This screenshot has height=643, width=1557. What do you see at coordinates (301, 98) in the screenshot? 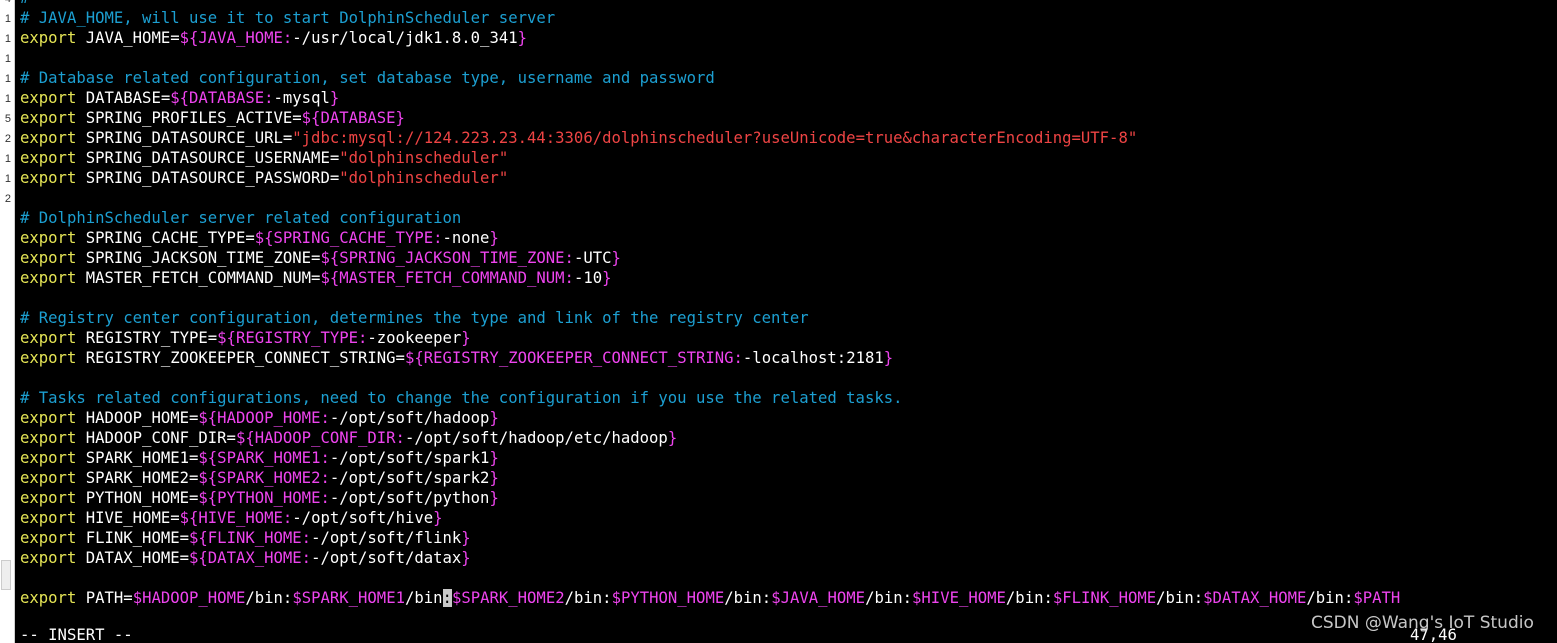
I see `code-text: -mysql` at bounding box center [301, 98].